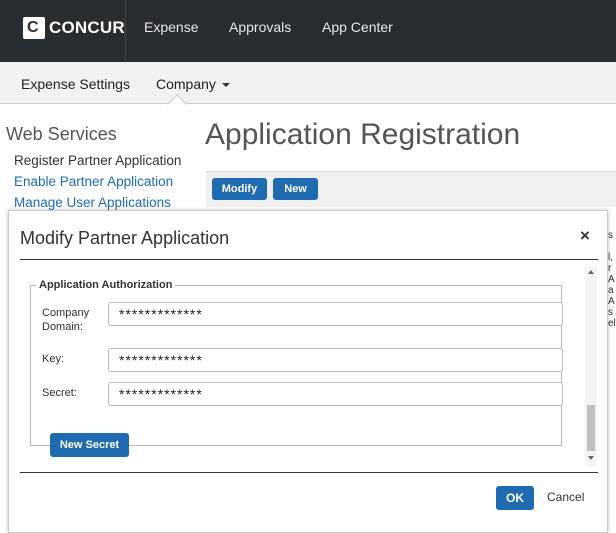  I want to click on sub-navbar: Expense Settings Company, so click(308, 83).